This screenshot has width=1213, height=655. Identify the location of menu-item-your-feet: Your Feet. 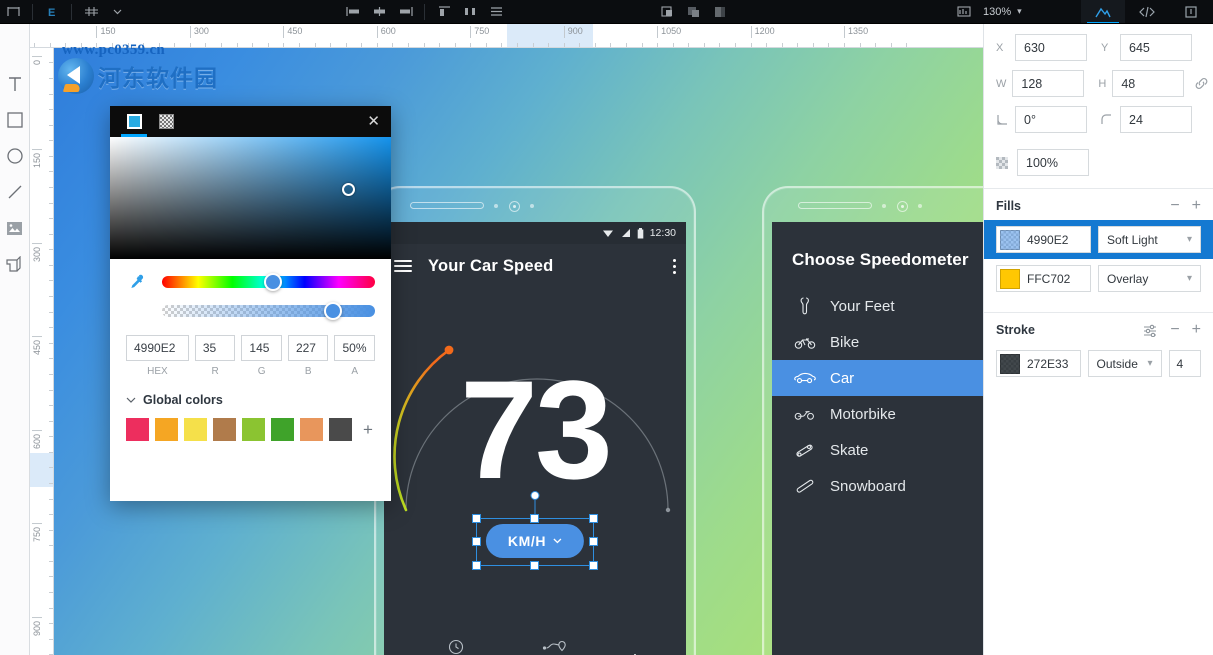
(877, 306).